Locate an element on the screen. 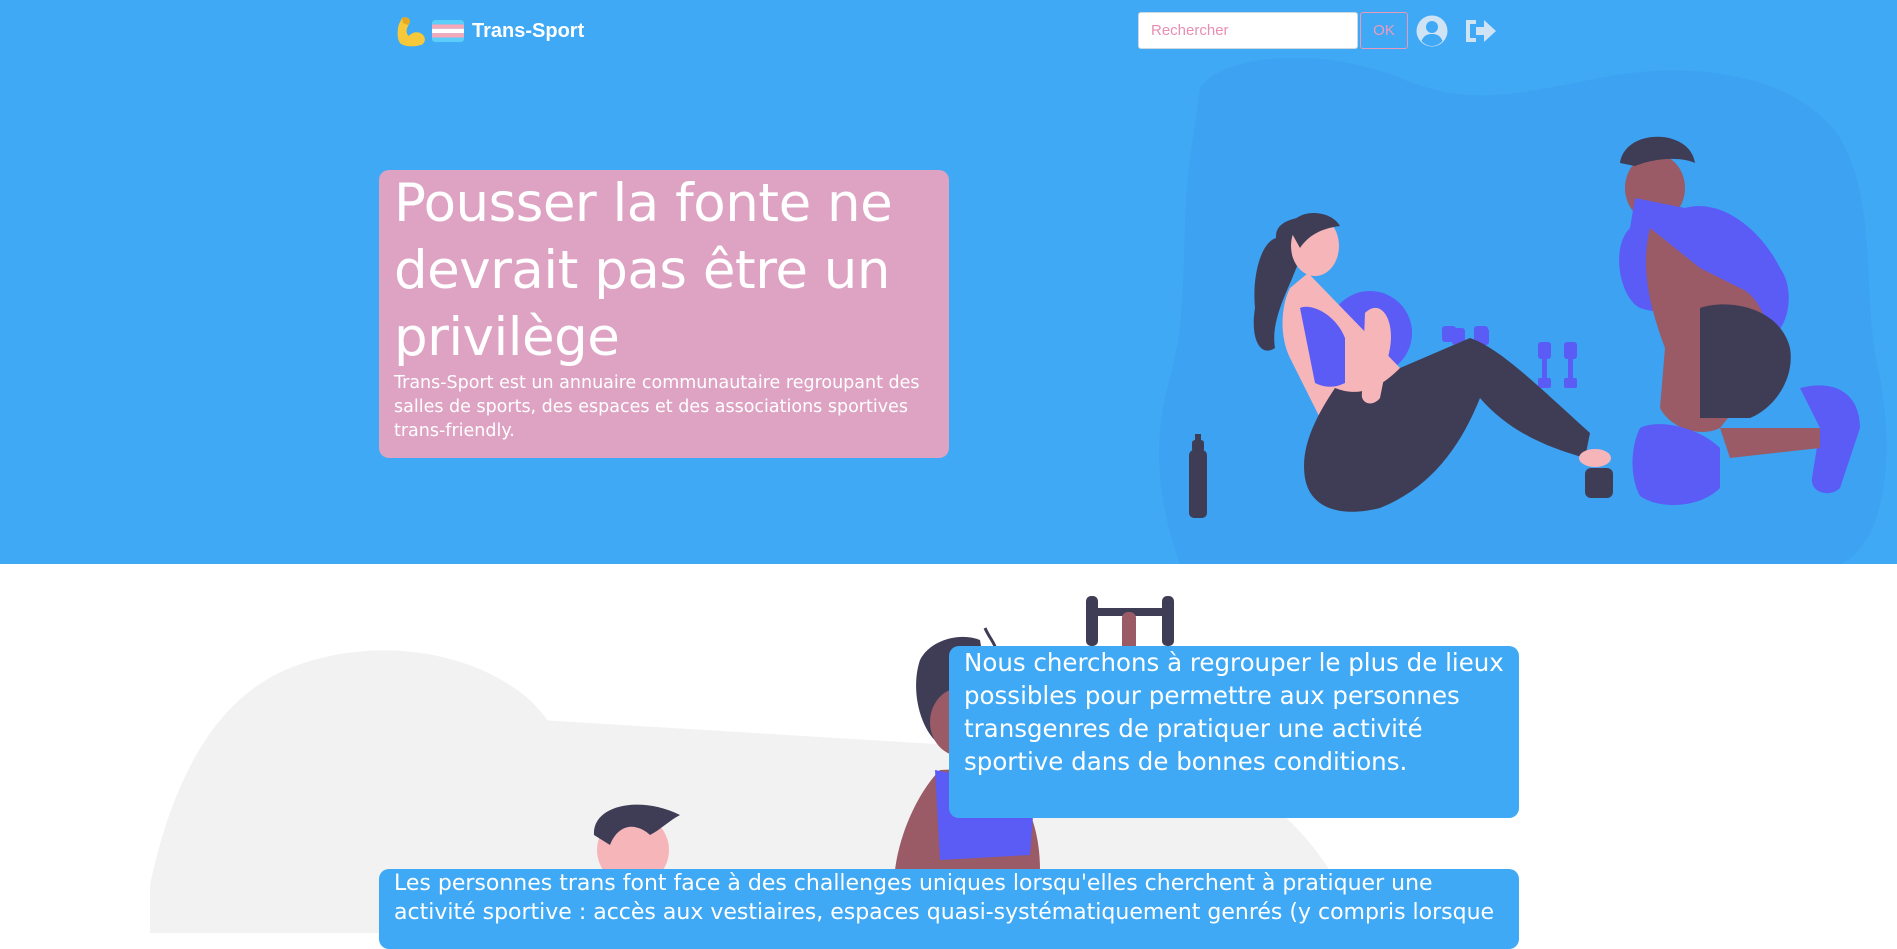 The width and height of the screenshot is (1897, 949). user-circle-icon is located at coordinates (1432, 31).